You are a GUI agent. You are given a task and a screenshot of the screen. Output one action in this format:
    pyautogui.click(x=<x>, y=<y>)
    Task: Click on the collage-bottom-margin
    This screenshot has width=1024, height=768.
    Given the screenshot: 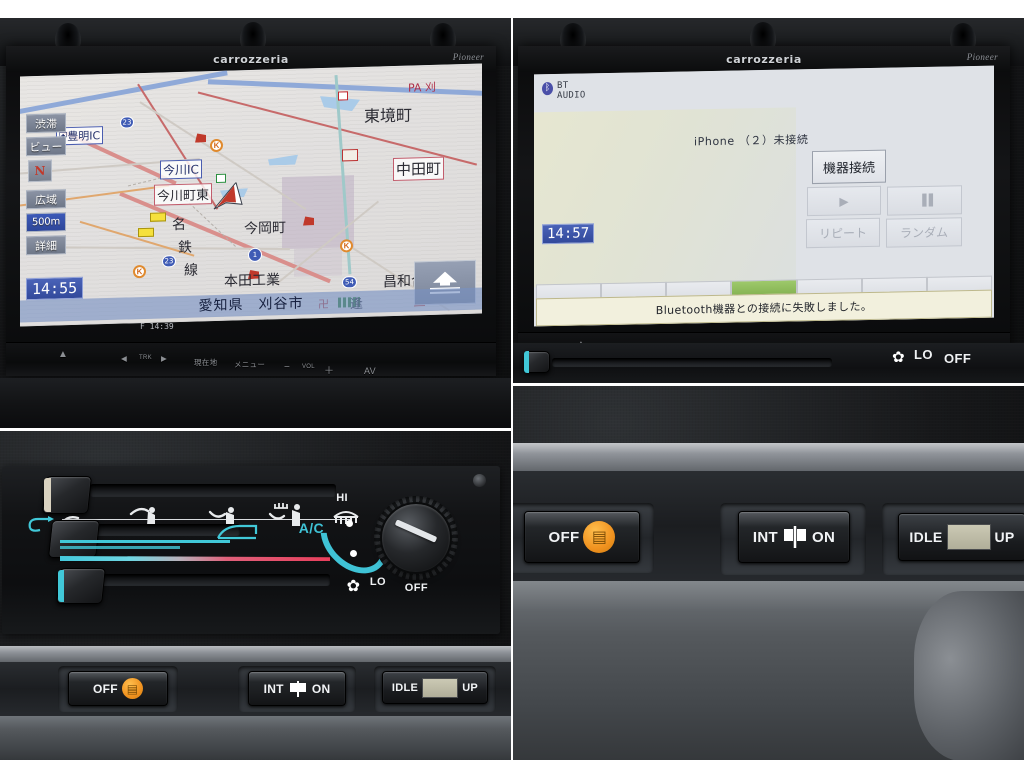 What is the action you would take?
    pyautogui.click(x=512, y=764)
    